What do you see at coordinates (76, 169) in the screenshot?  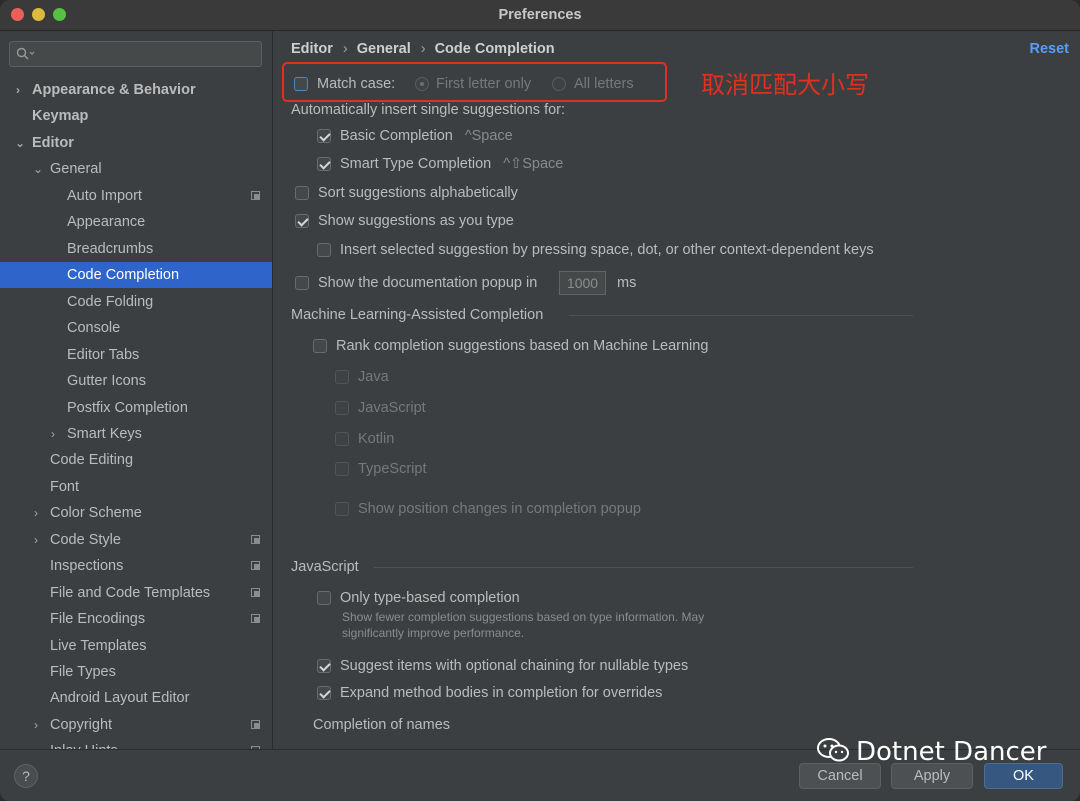 I see `sidebar-item-label: General` at bounding box center [76, 169].